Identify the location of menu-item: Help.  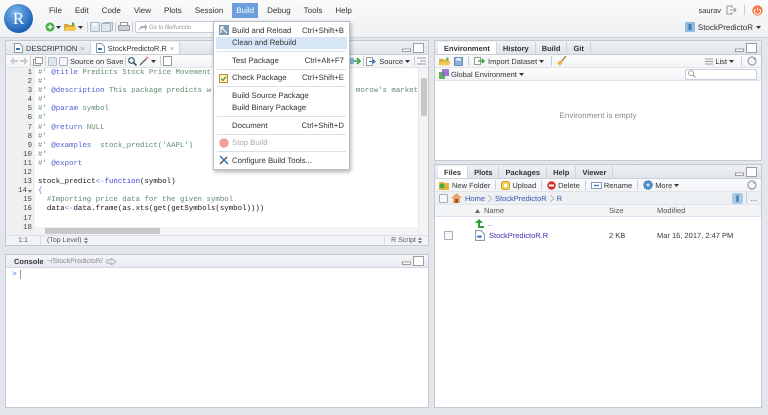
(343, 10).